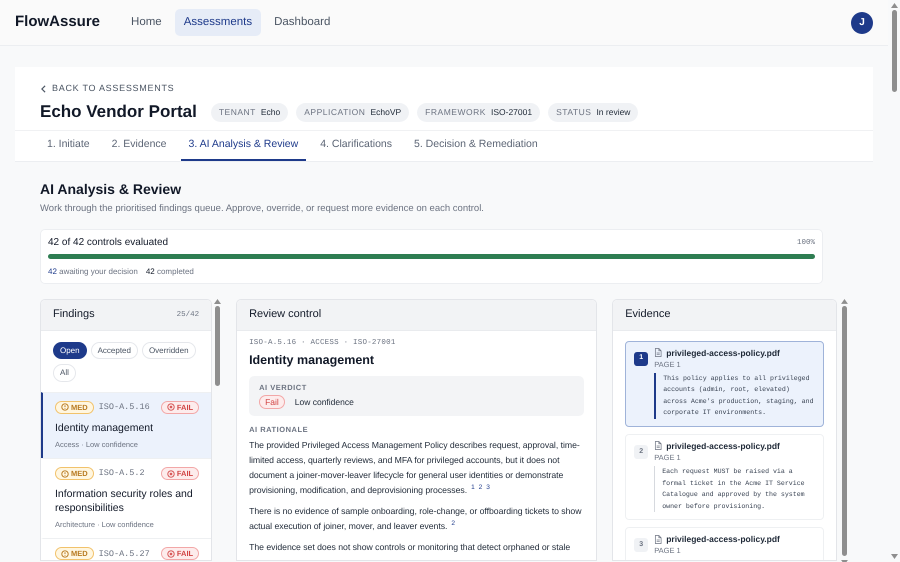 Image resolution: width=900 pixels, height=562 pixels. I want to click on tag-value: In review, so click(613, 111).